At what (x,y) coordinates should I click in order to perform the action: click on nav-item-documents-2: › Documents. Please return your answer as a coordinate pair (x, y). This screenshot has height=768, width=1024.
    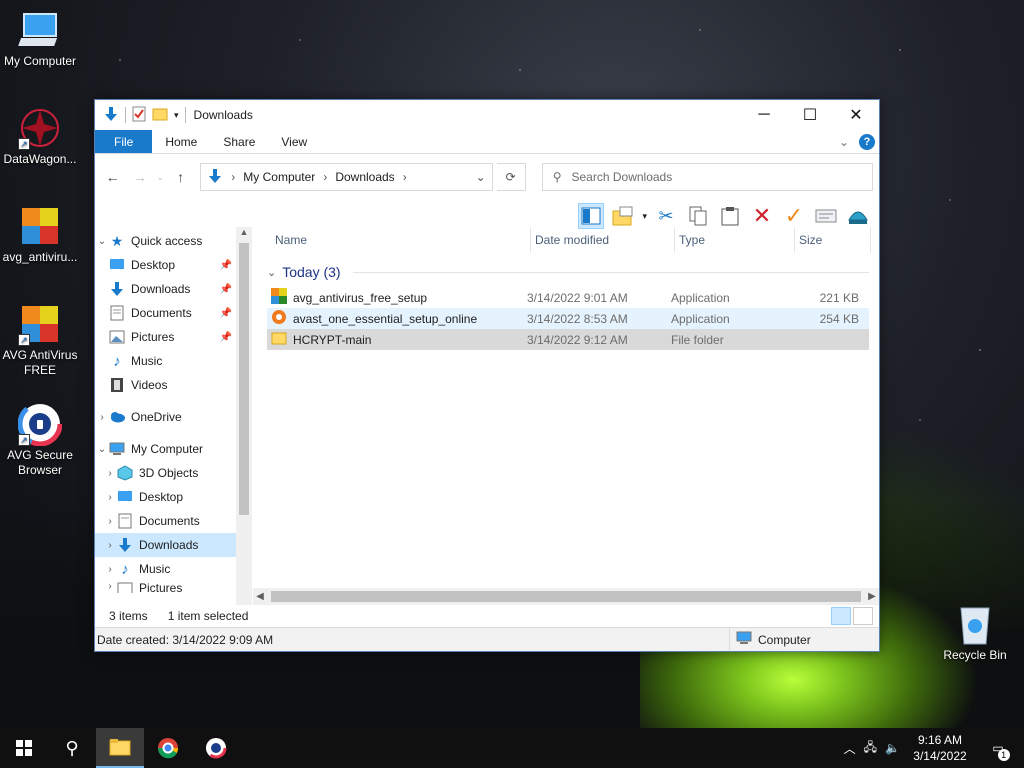
    Looking at the image, I should click on (165, 521).